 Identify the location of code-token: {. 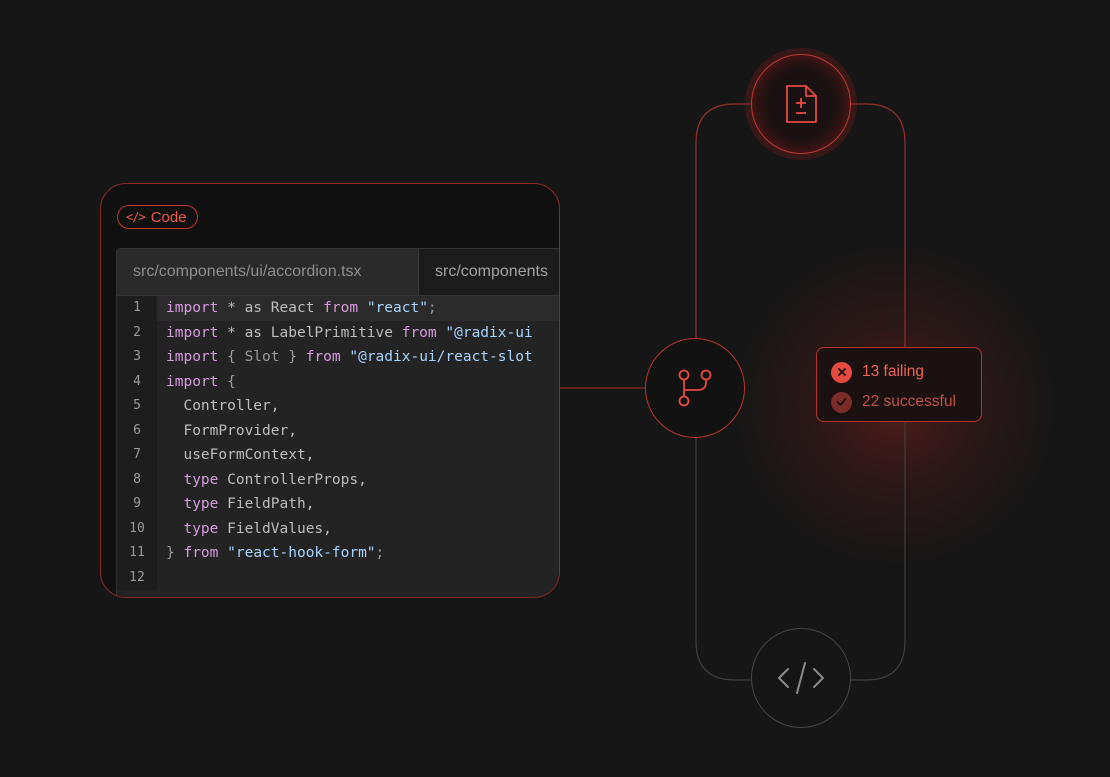
(227, 381).